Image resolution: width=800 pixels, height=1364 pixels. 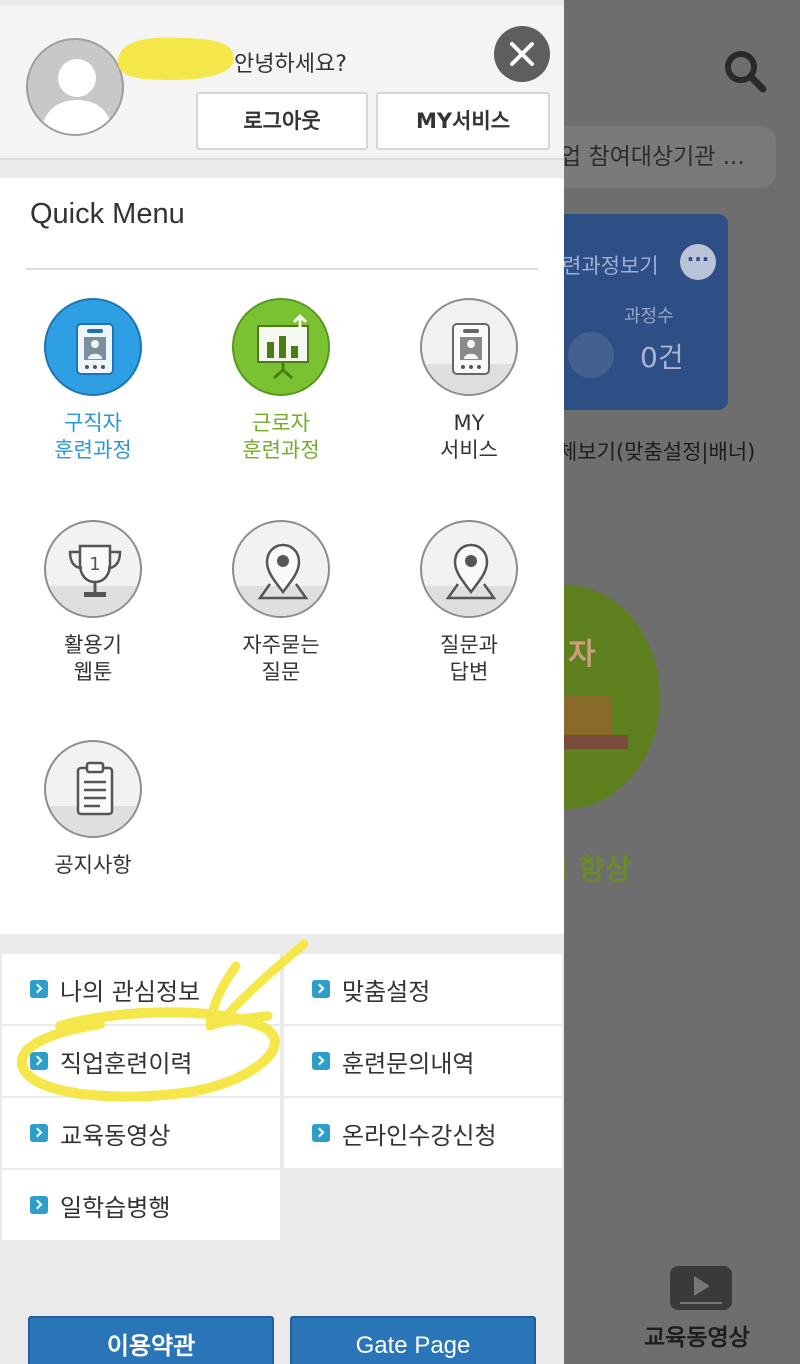 I want to click on quick-menu-title: Quick Menu, so click(x=107, y=214).